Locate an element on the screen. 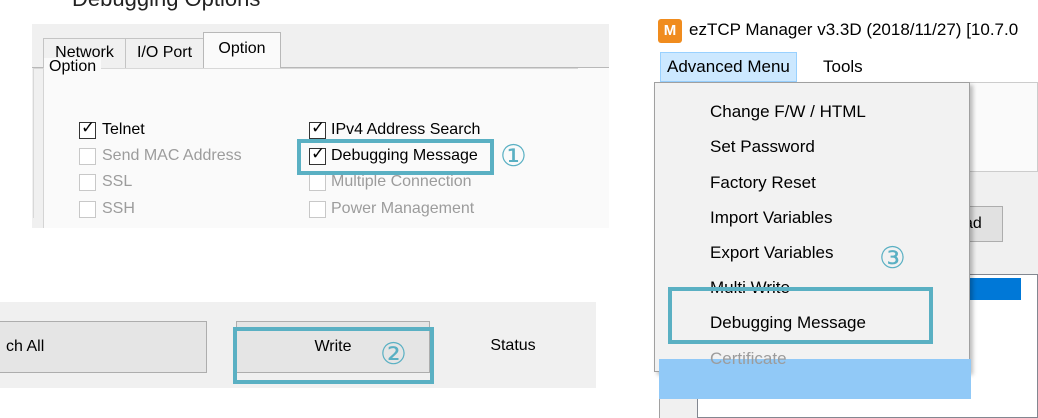  power-management-label: Power Management is located at coordinates (403, 208).